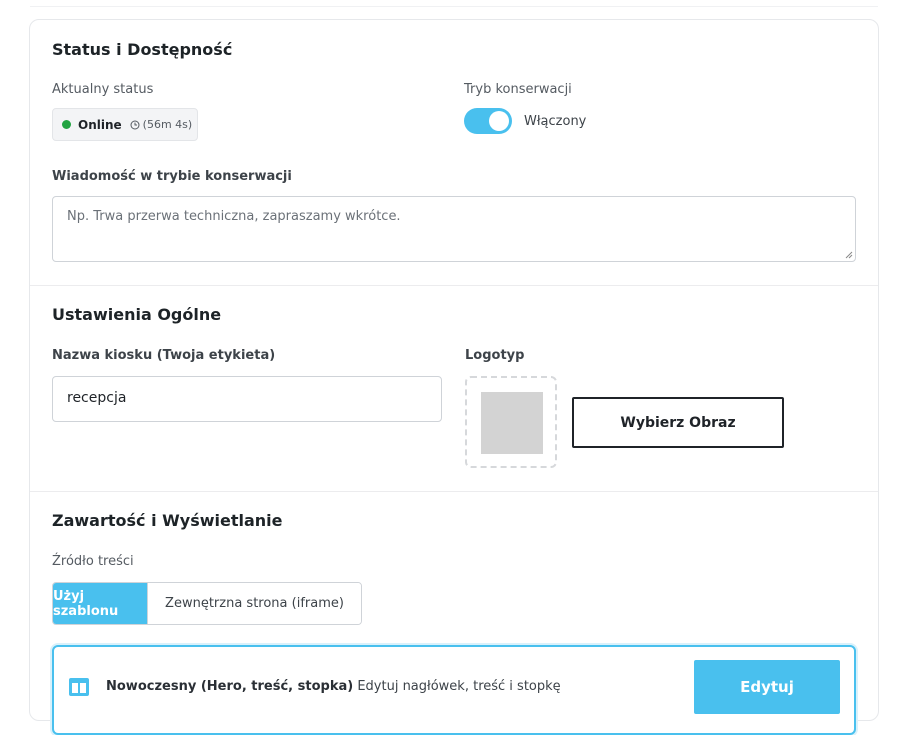 The height and width of the screenshot is (735, 900). What do you see at coordinates (167, 520) in the screenshot?
I see `content-section-title: Zawartość i Wyświetlanie` at bounding box center [167, 520].